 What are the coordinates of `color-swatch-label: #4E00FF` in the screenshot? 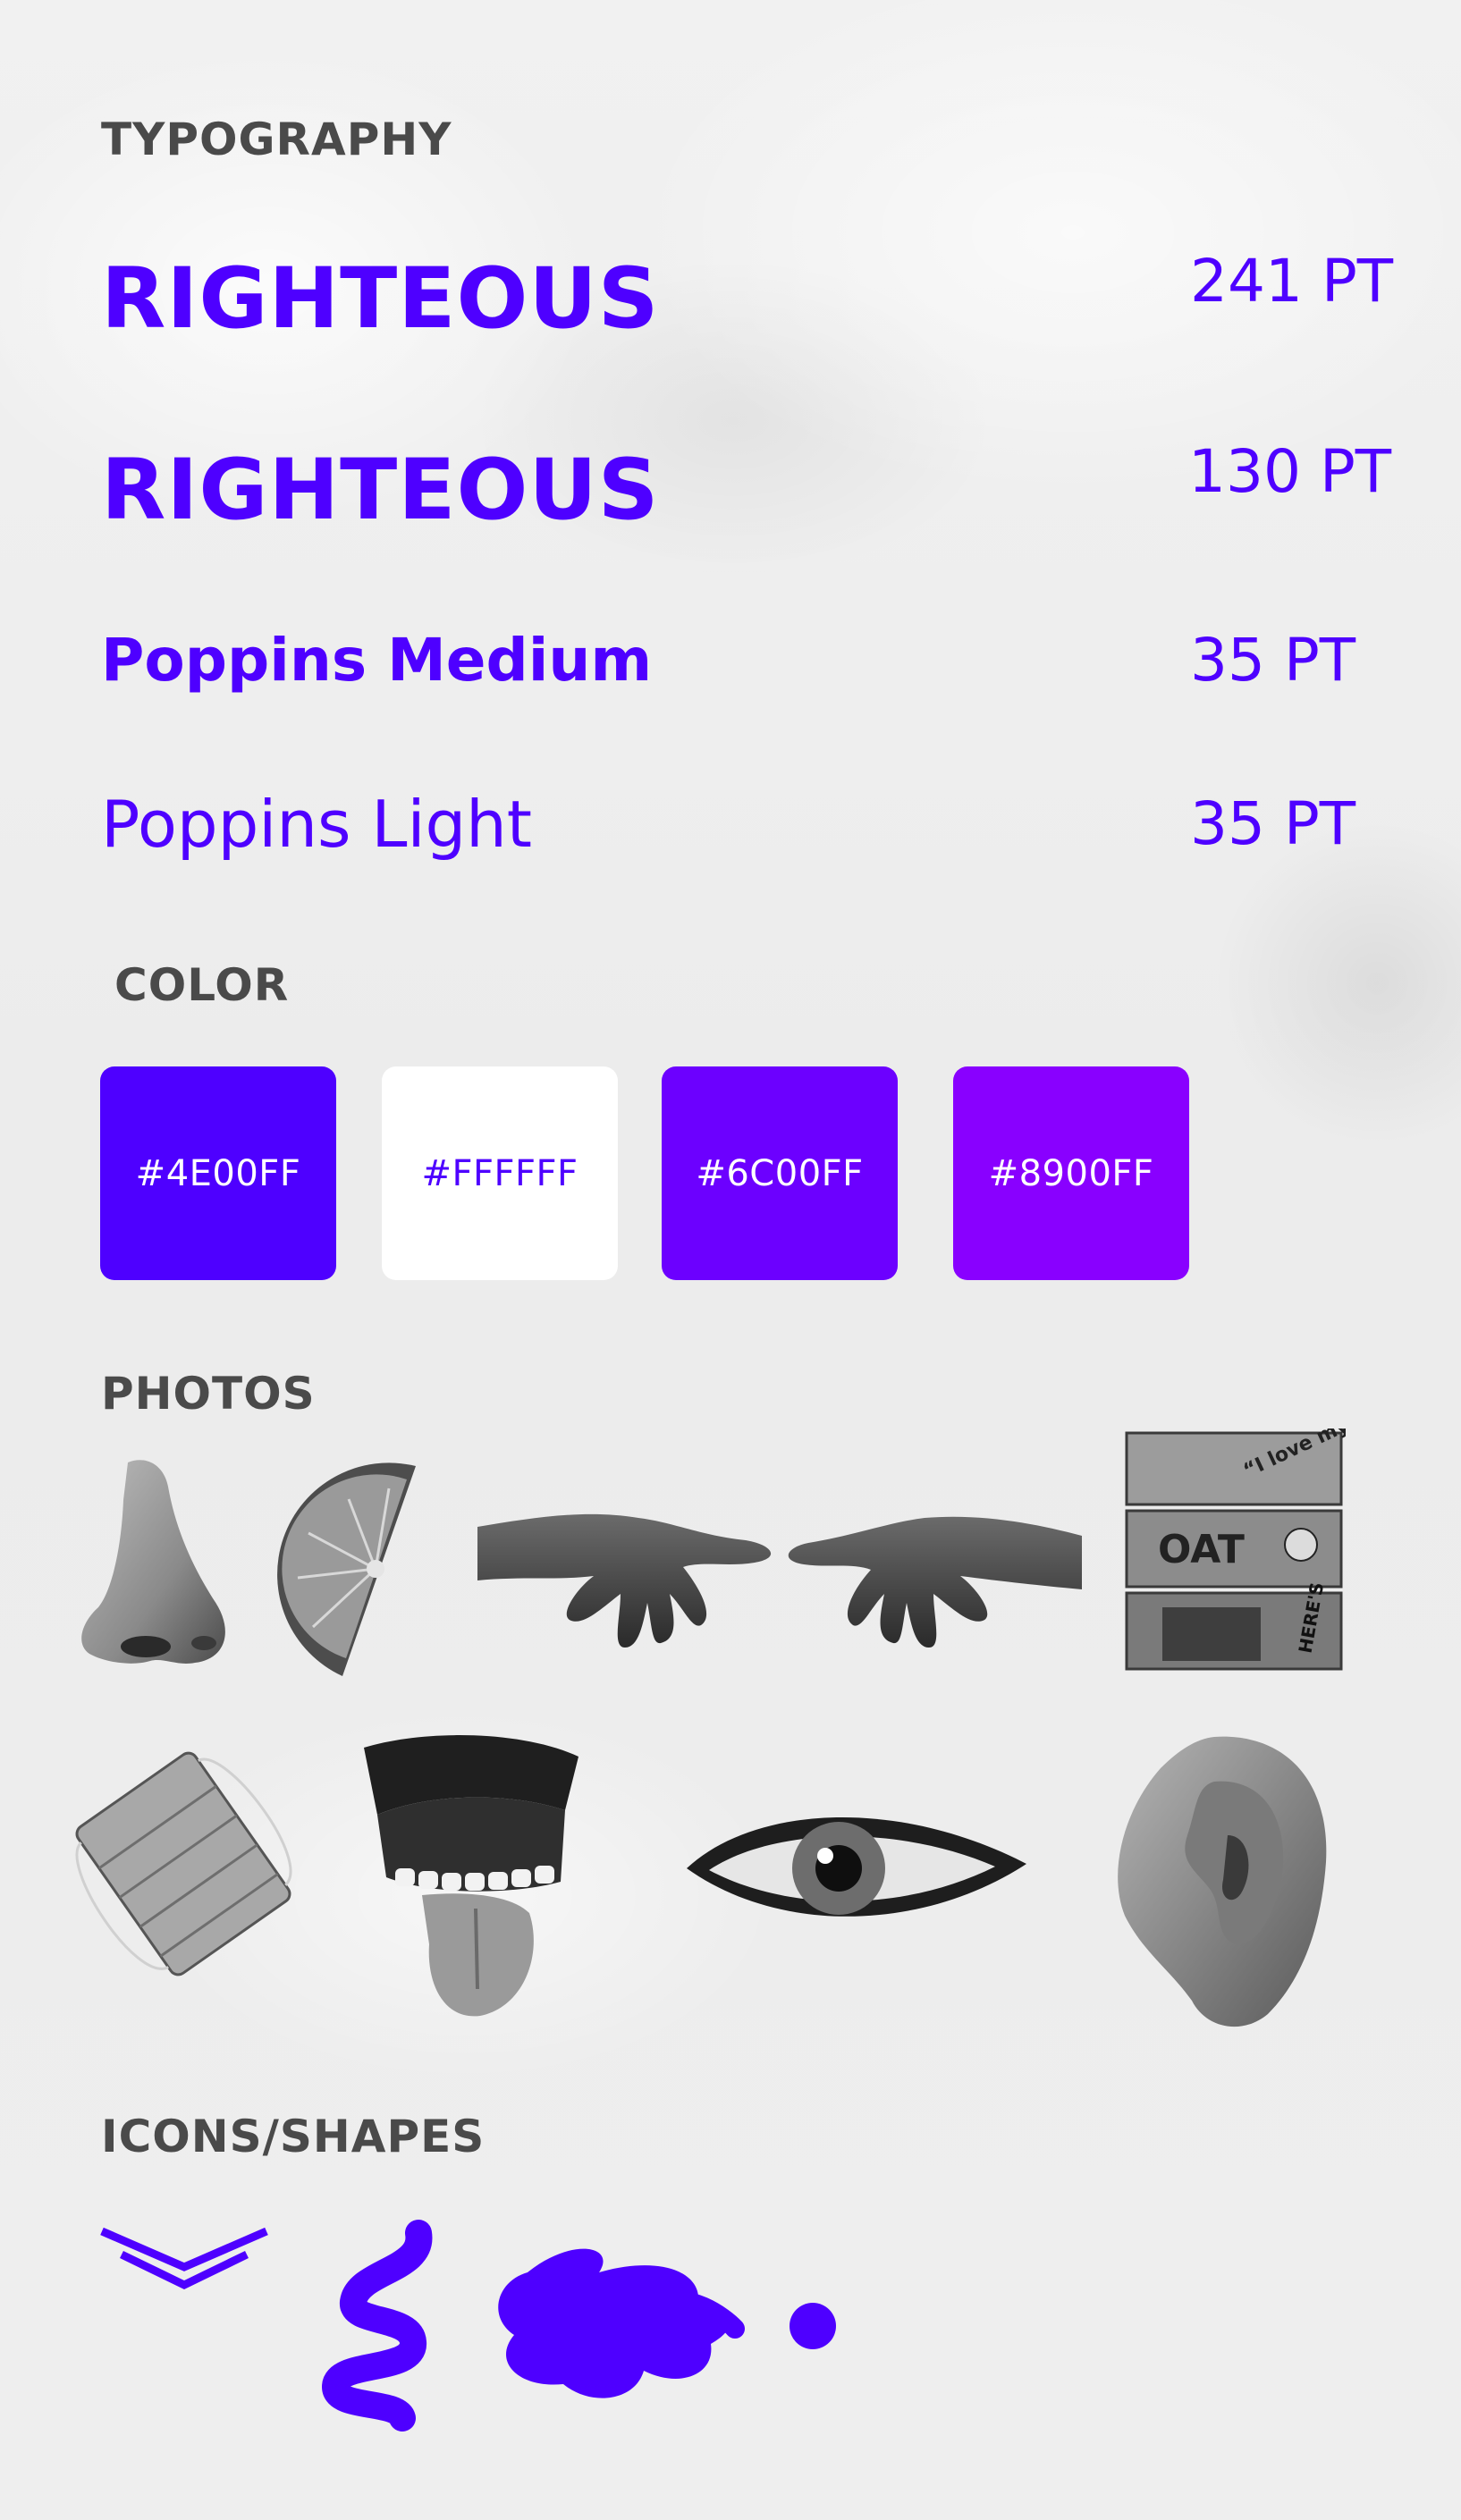 It's located at (218, 1173).